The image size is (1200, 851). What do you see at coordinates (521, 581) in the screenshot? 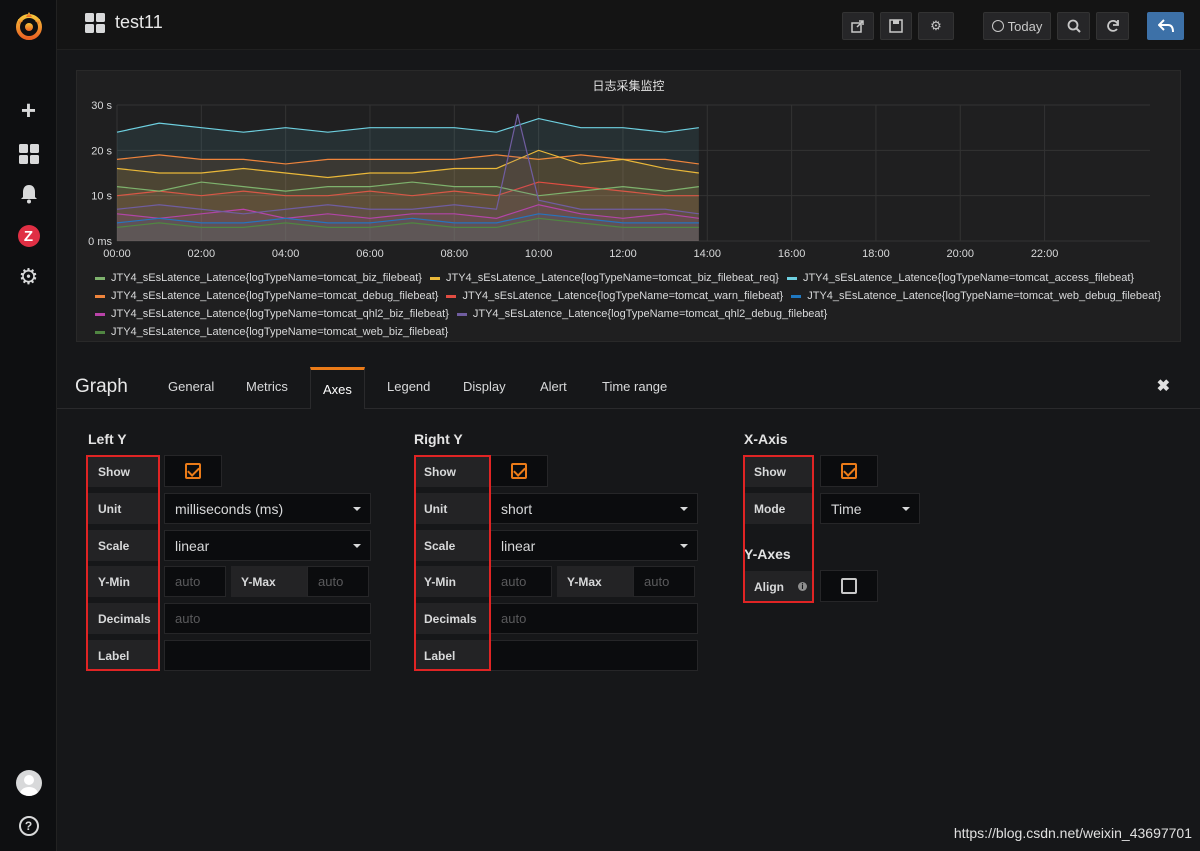
I see `right-y-ymin-input: auto` at bounding box center [521, 581].